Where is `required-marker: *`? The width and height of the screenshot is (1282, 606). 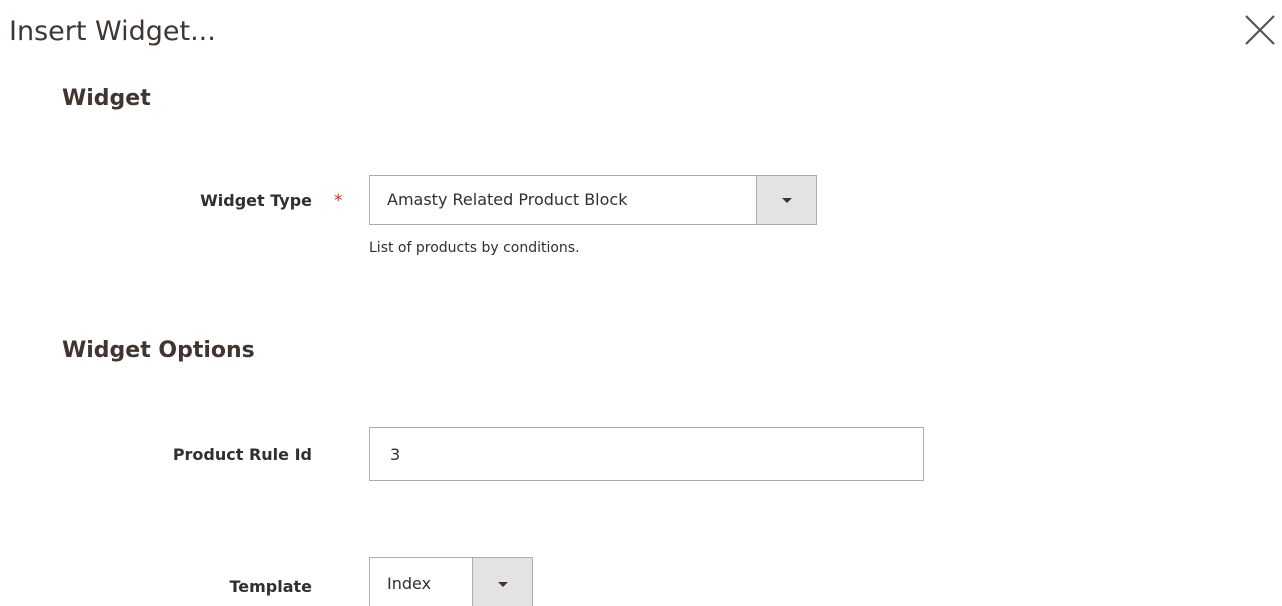
required-marker: * is located at coordinates (338, 201).